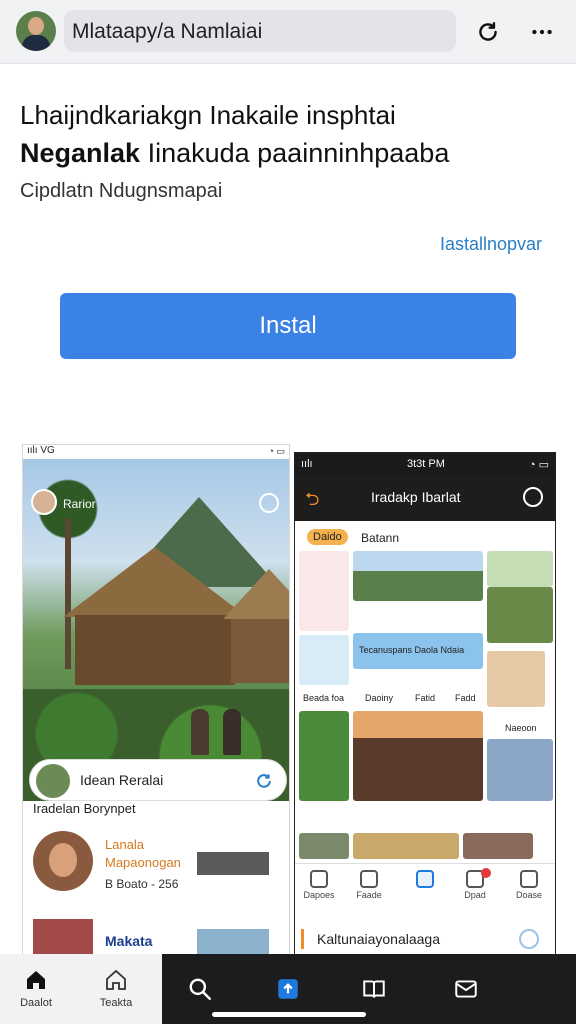 The image size is (576, 1024). Describe the element at coordinates (155, 582) in the screenshot. I see `house-roof` at that location.